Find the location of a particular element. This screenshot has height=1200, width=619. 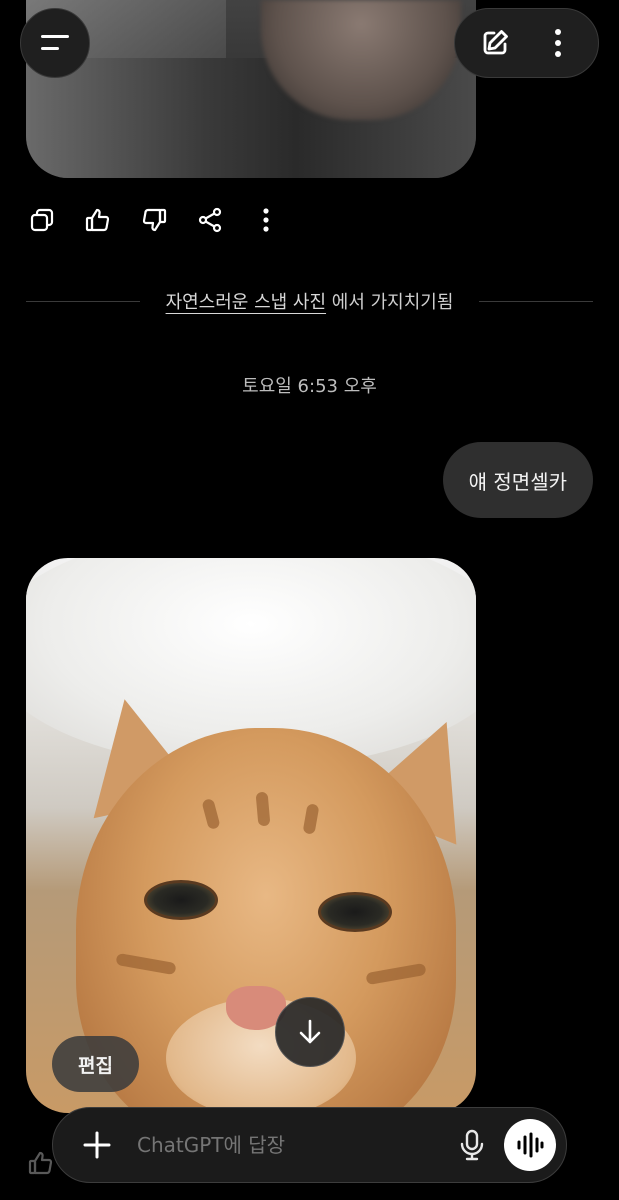

add-attachment-button is located at coordinates (97, 1145).